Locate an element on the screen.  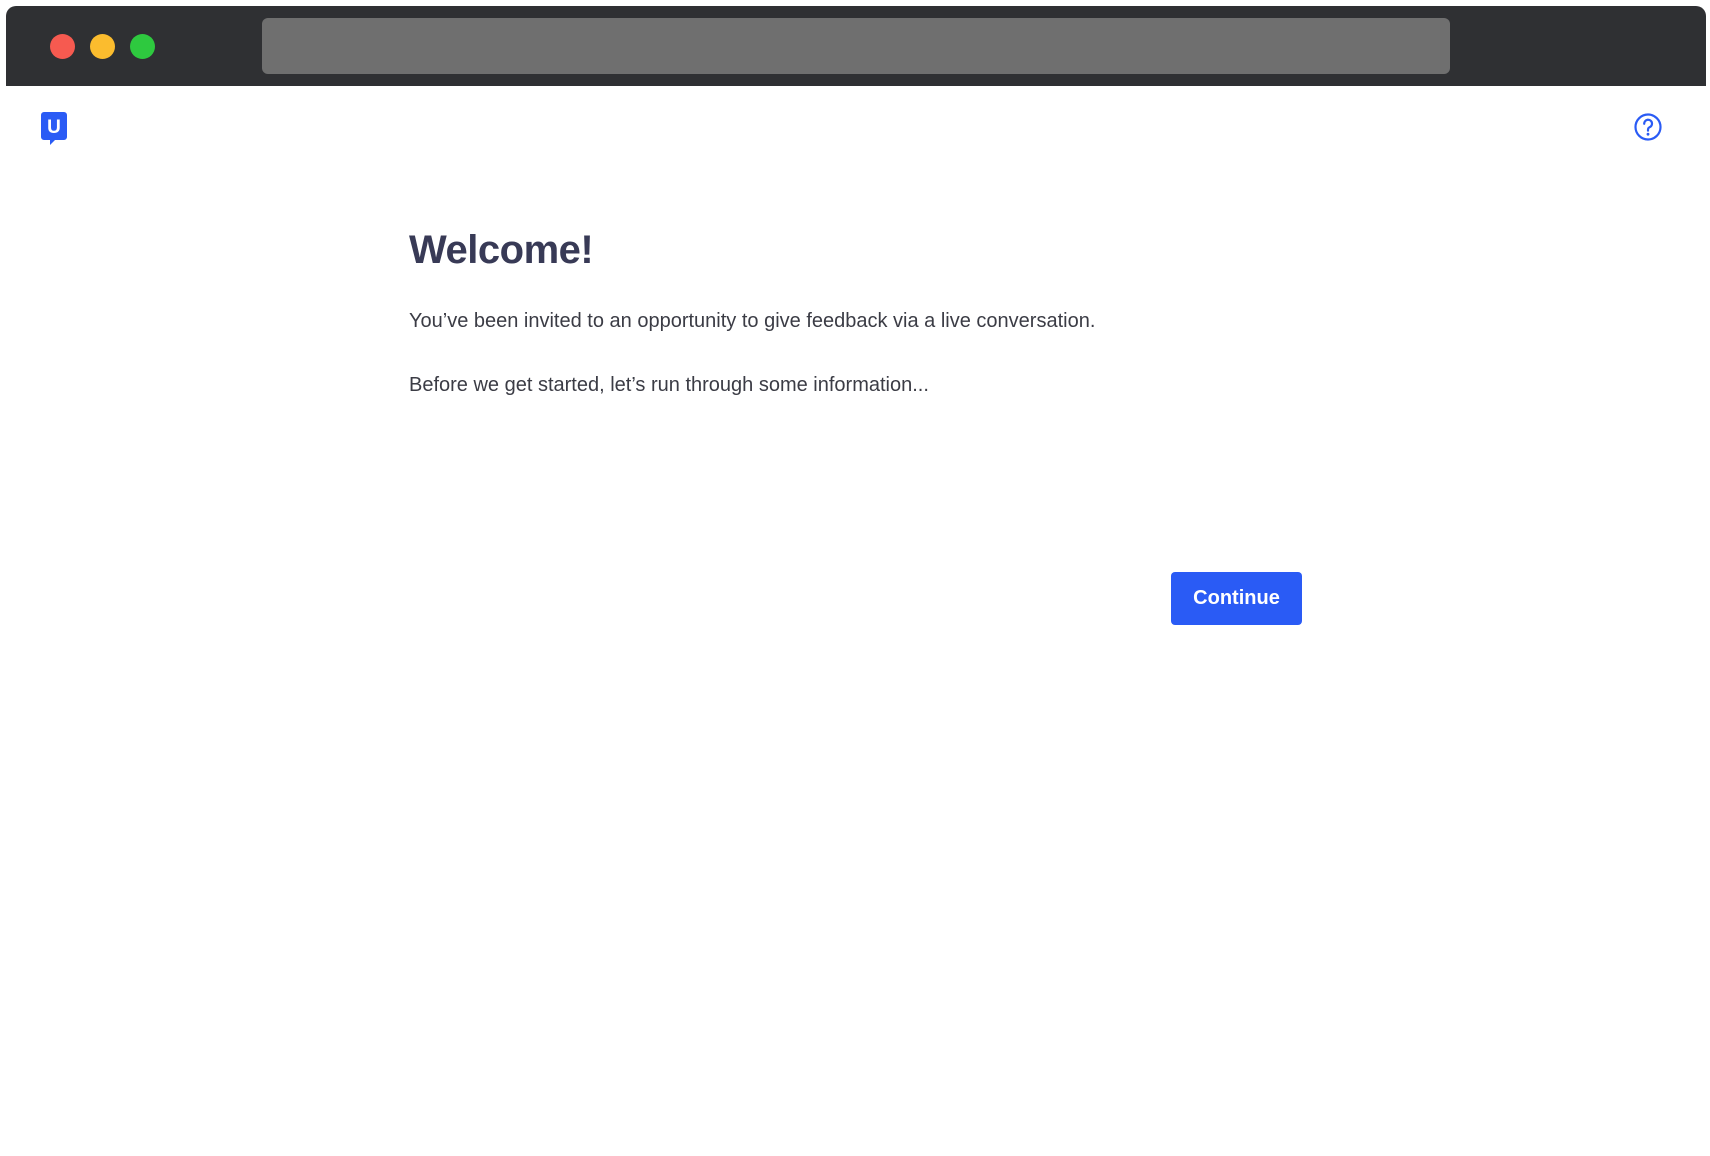
window-minimize-button is located at coordinates (102, 46).